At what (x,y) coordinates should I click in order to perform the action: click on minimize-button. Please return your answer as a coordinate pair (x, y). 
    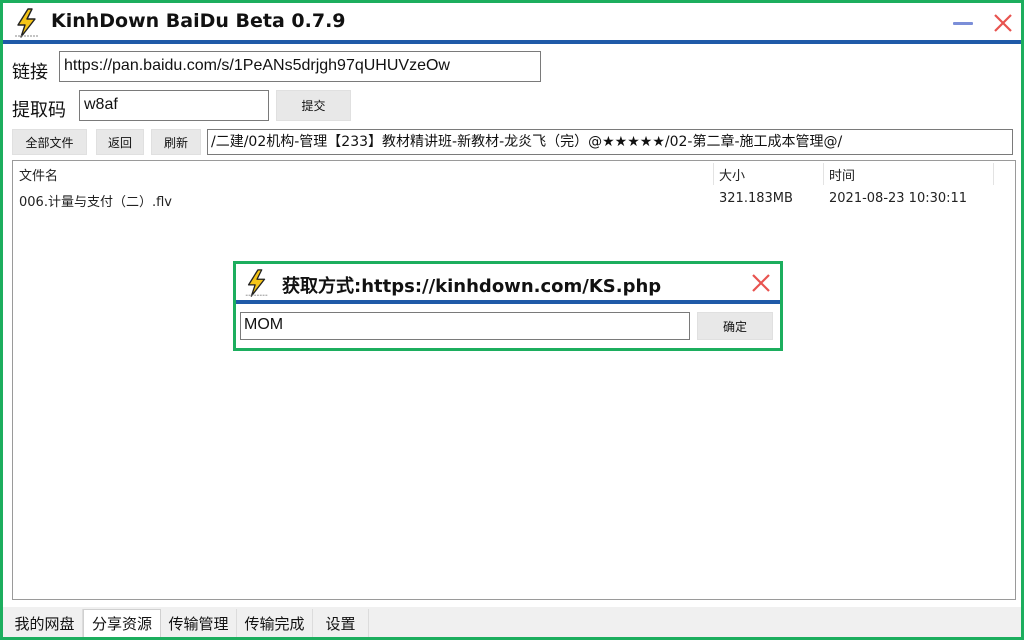
    Looking at the image, I should click on (963, 23).